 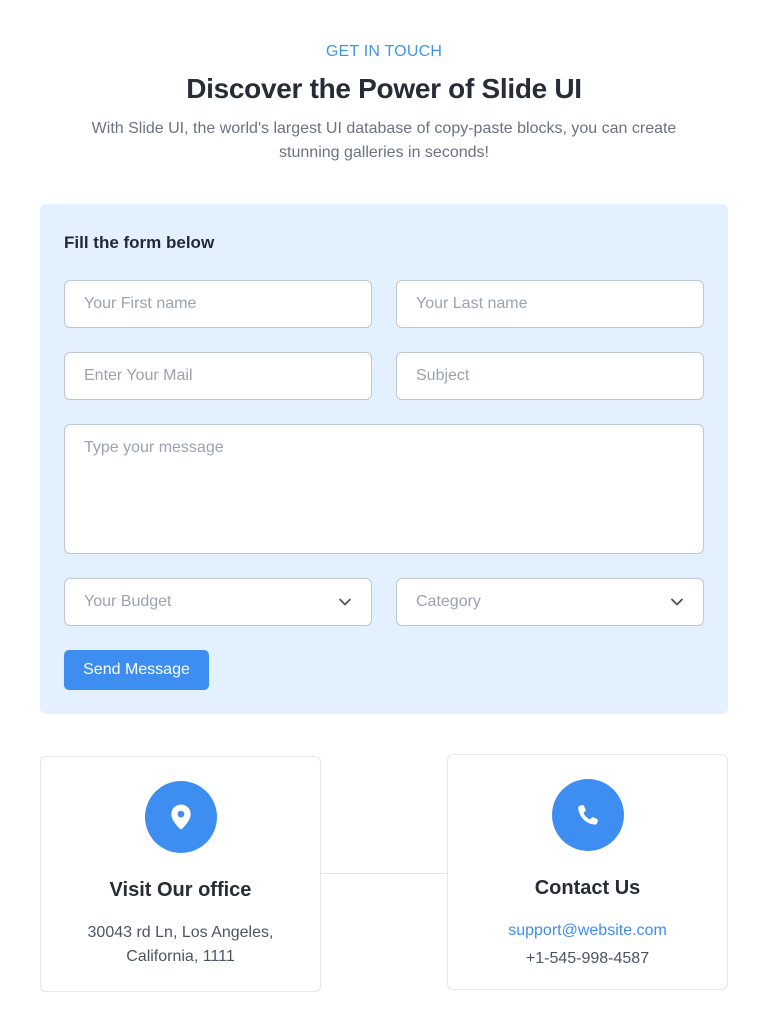 What do you see at coordinates (443, 375) in the screenshot?
I see `subject-placeholder: Subject` at bounding box center [443, 375].